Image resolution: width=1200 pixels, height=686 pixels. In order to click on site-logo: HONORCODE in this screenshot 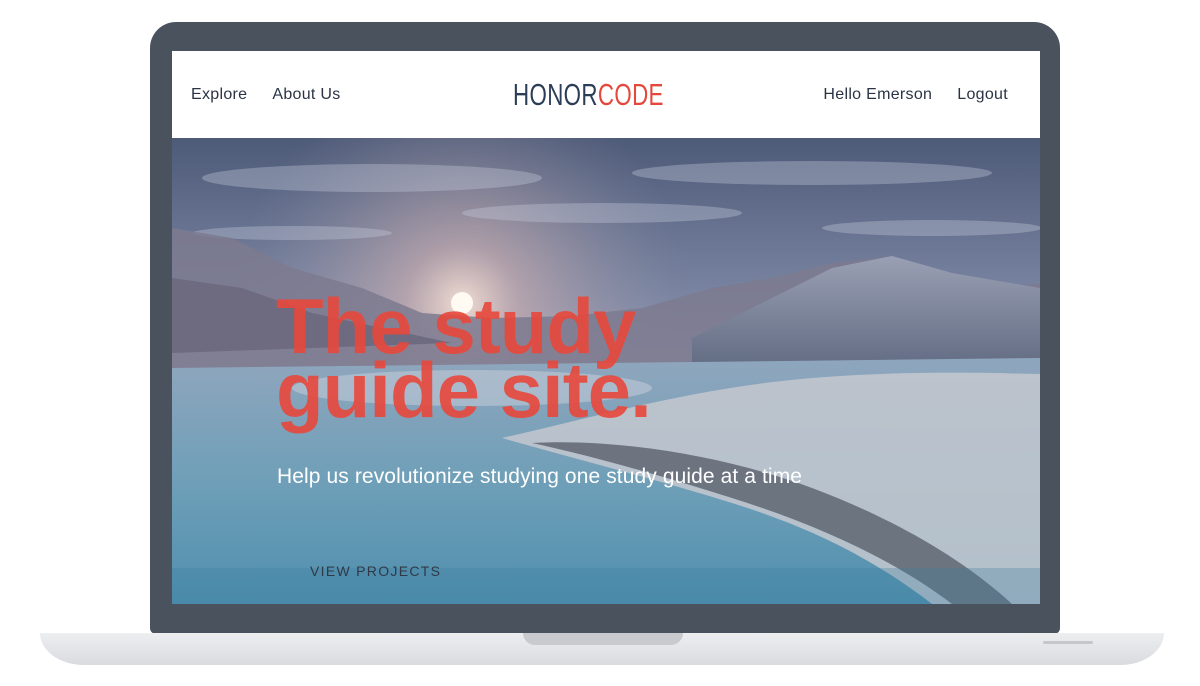, I will do `click(588, 95)`.